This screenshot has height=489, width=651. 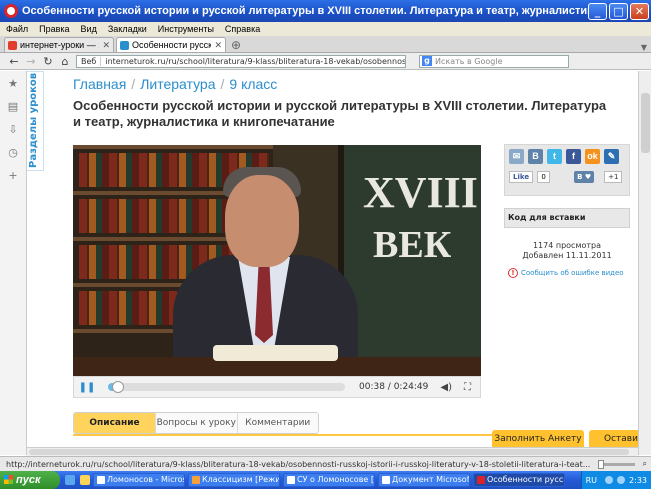 I want to click on added-date: Добавлен 11.11.2011, so click(x=567, y=255).